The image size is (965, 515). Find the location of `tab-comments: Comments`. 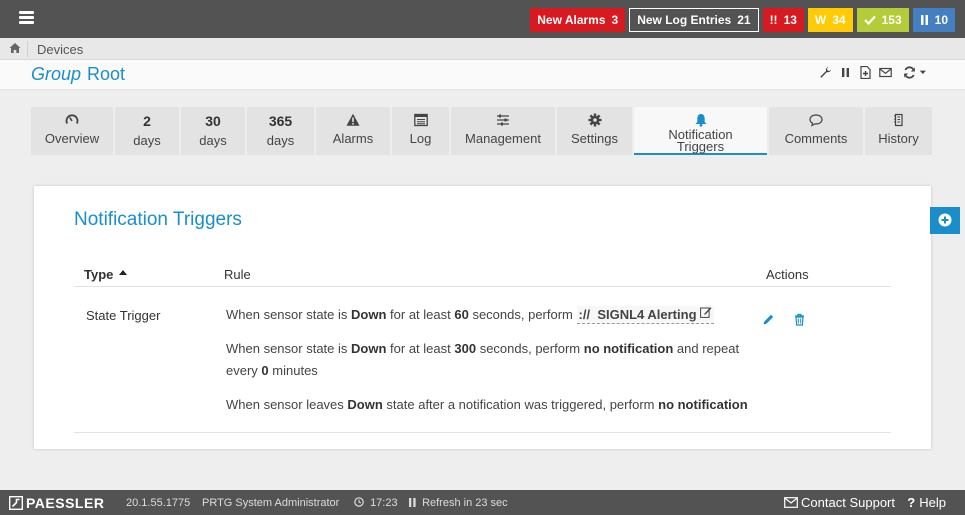

tab-comments: Comments is located at coordinates (816, 131).